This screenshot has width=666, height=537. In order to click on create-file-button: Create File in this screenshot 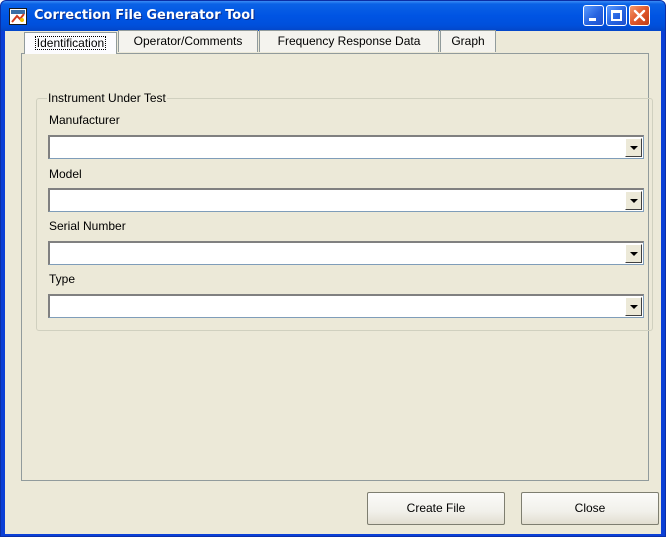, I will do `click(436, 508)`.